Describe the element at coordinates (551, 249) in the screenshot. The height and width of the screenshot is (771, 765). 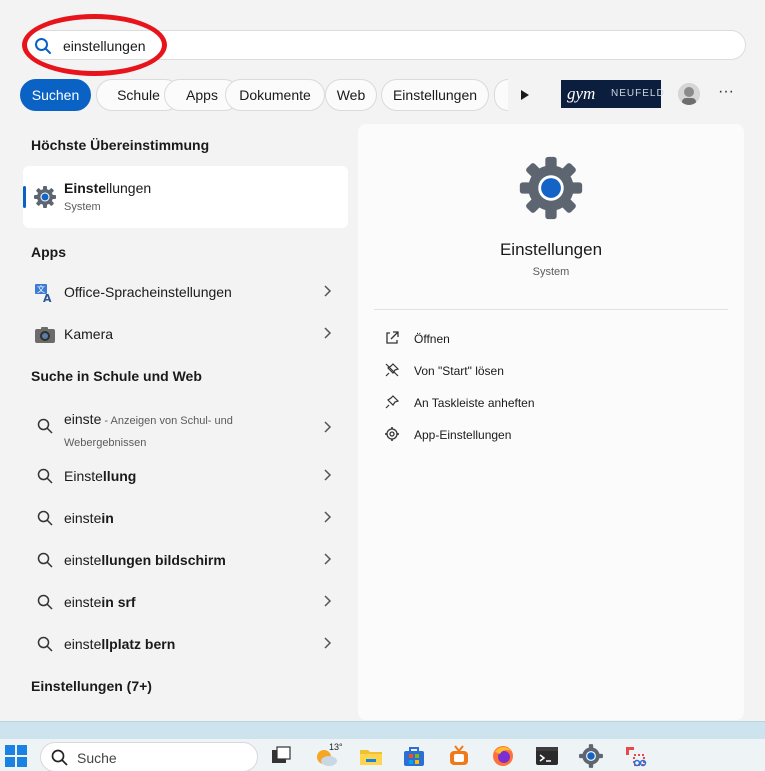
I see `detail-title: Einstellungen` at that location.